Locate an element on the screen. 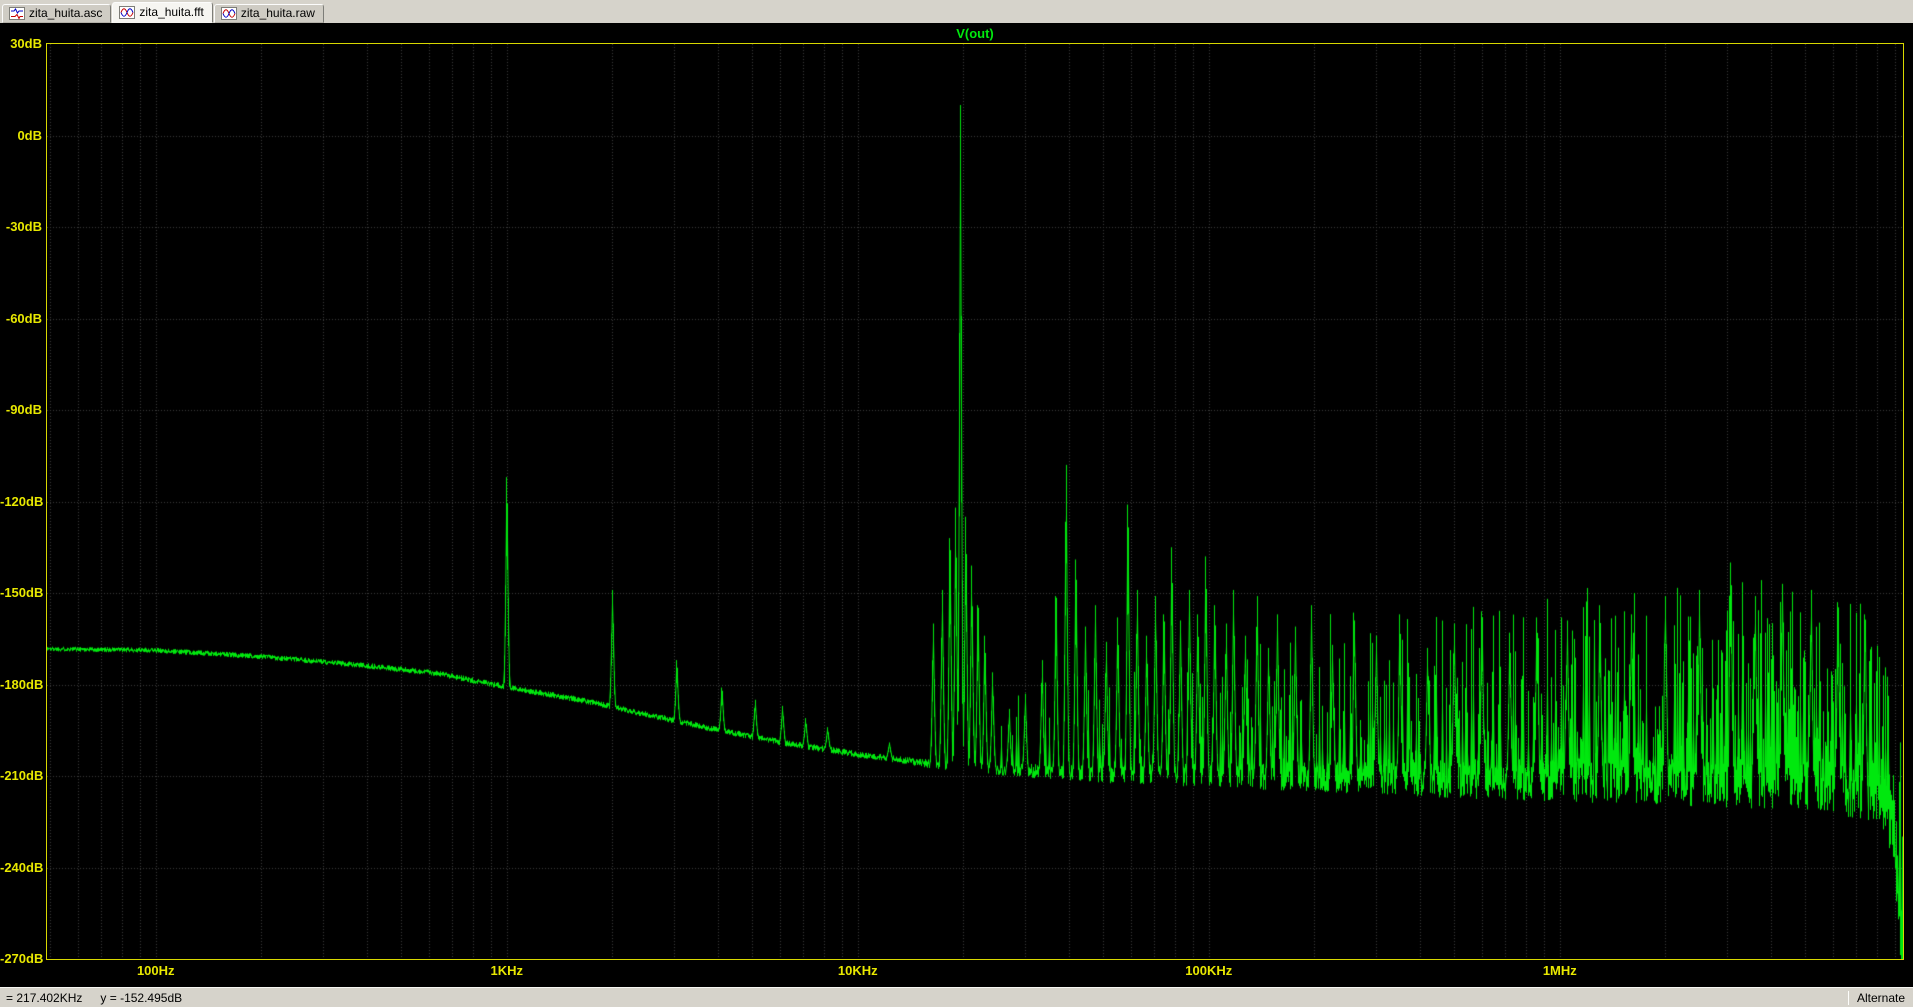 This screenshot has height=1007, width=1913. y-axis-tick-label: -180dB is located at coordinates (21, 685).